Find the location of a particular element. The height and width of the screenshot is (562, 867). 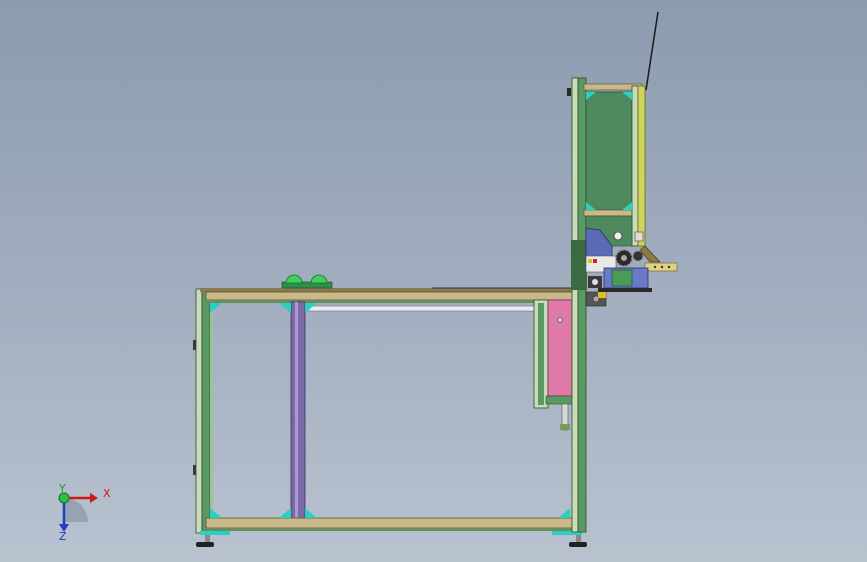

bracket-top-mid is located at coordinates (285, 308).